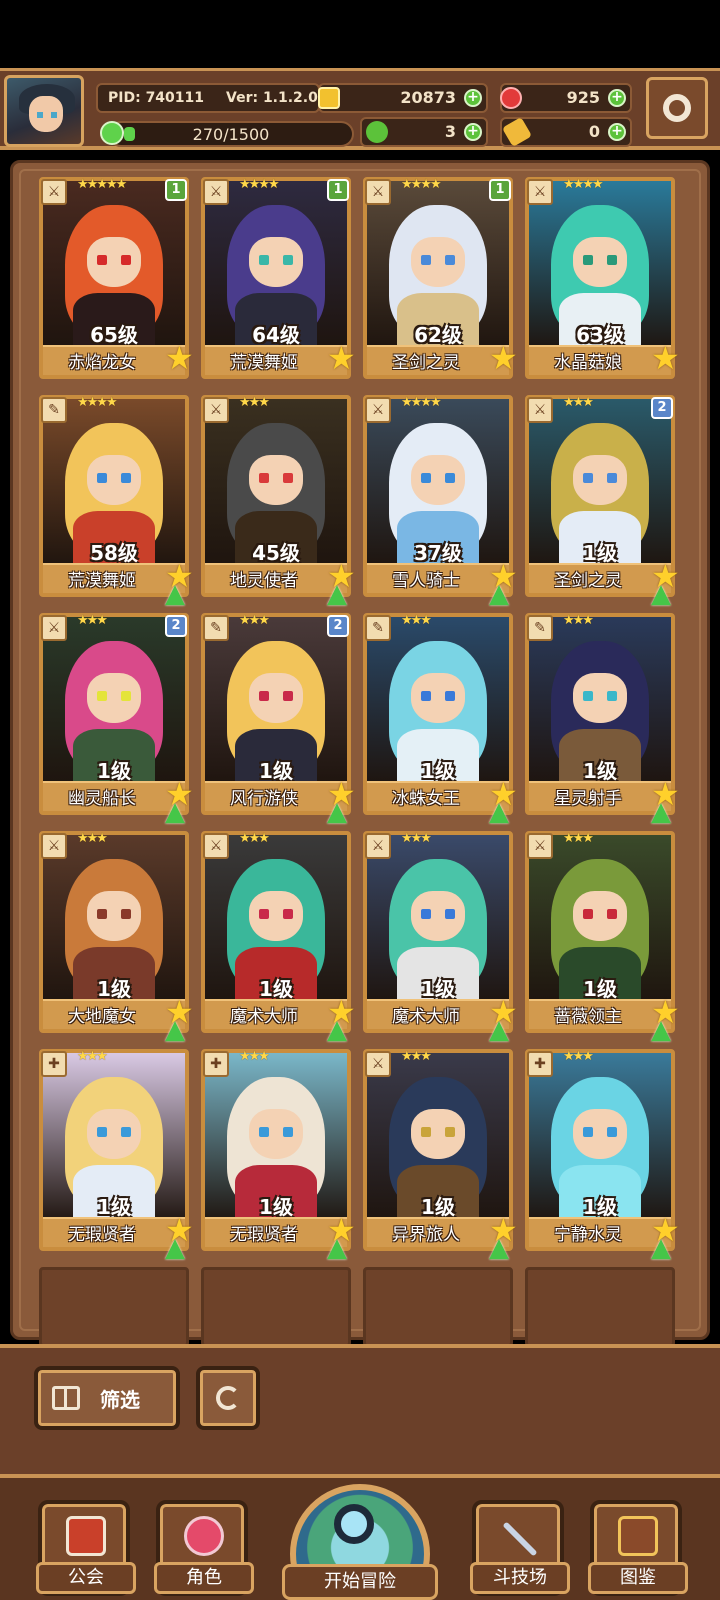 Image resolution: width=720 pixels, height=1600 pixels. Describe the element at coordinates (278, 278) in the screenshot. I see `hero-card: 64级 荒漠舞姬 ⚔ ★★★★ 1 ★` at that location.